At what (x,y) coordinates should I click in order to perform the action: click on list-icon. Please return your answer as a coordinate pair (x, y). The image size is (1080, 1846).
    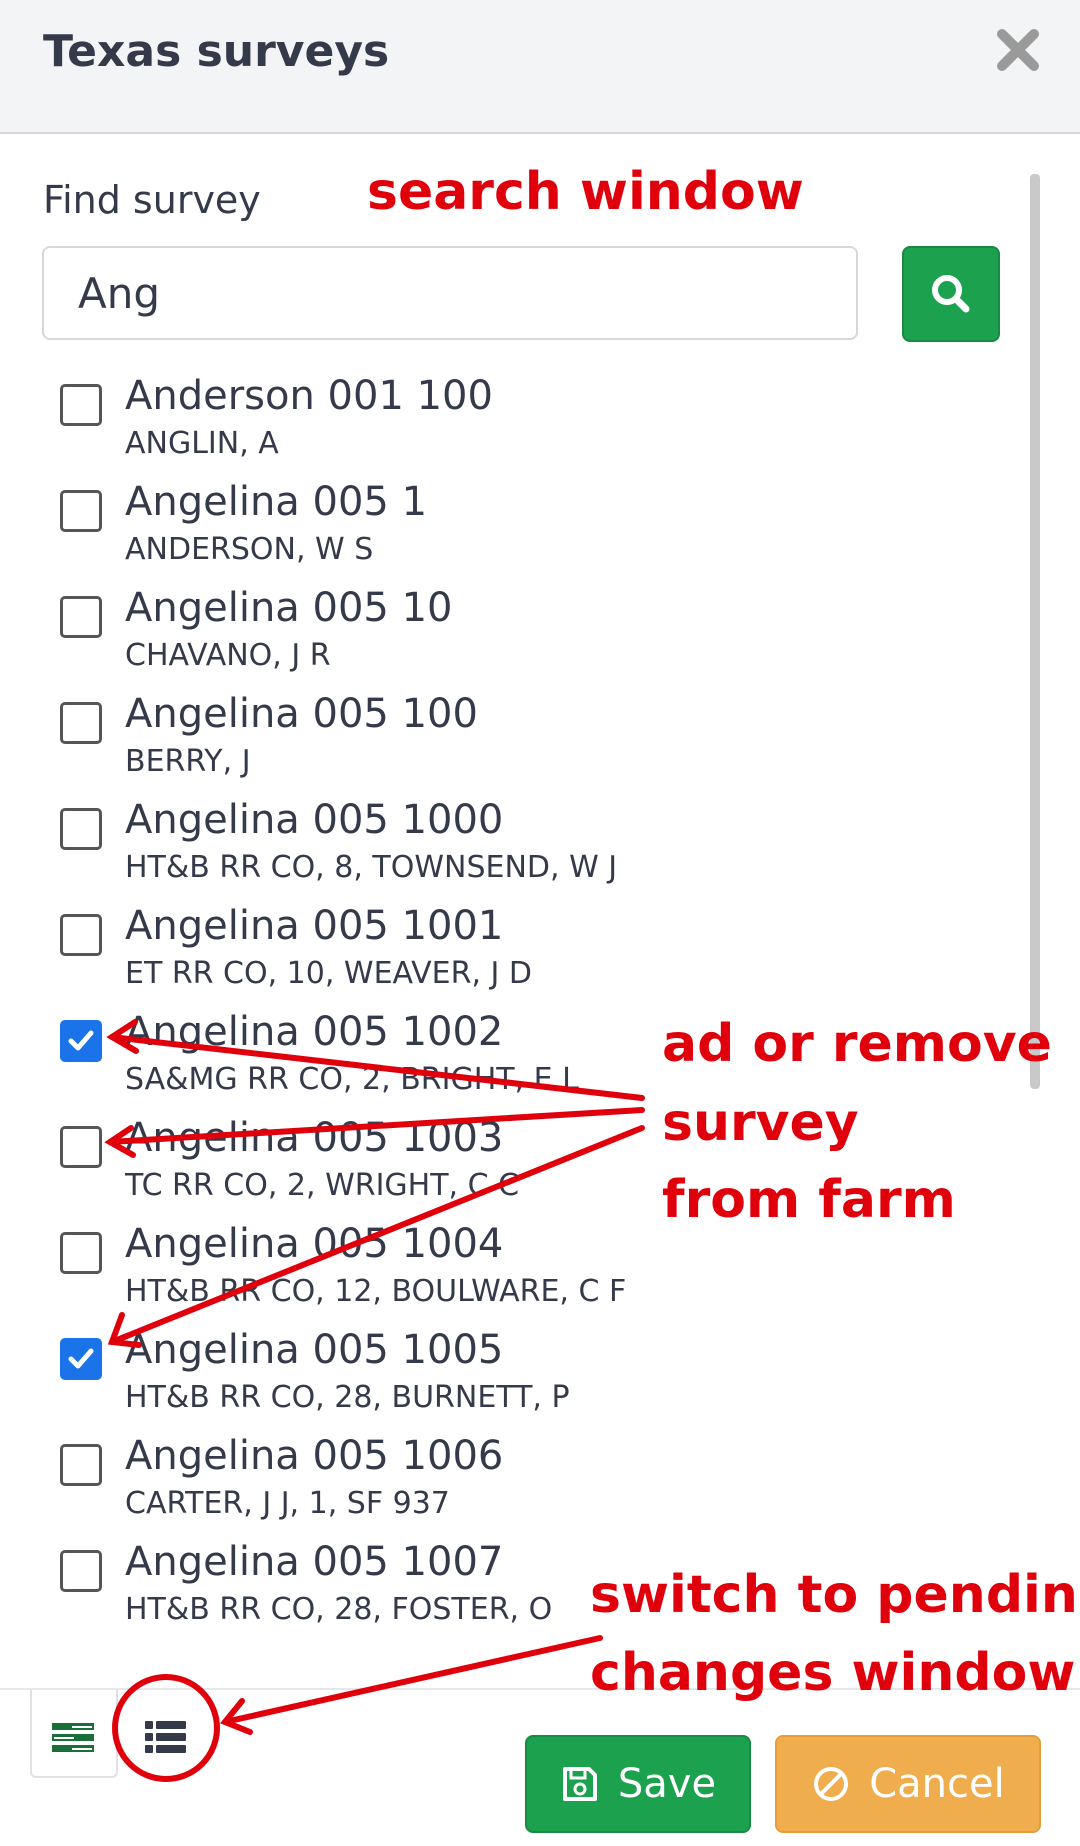
    Looking at the image, I should click on (165, 1737).